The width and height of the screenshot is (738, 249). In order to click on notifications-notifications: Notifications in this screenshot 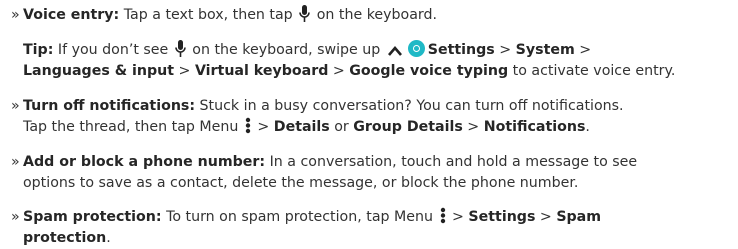, I will do `click(534, 127)`.